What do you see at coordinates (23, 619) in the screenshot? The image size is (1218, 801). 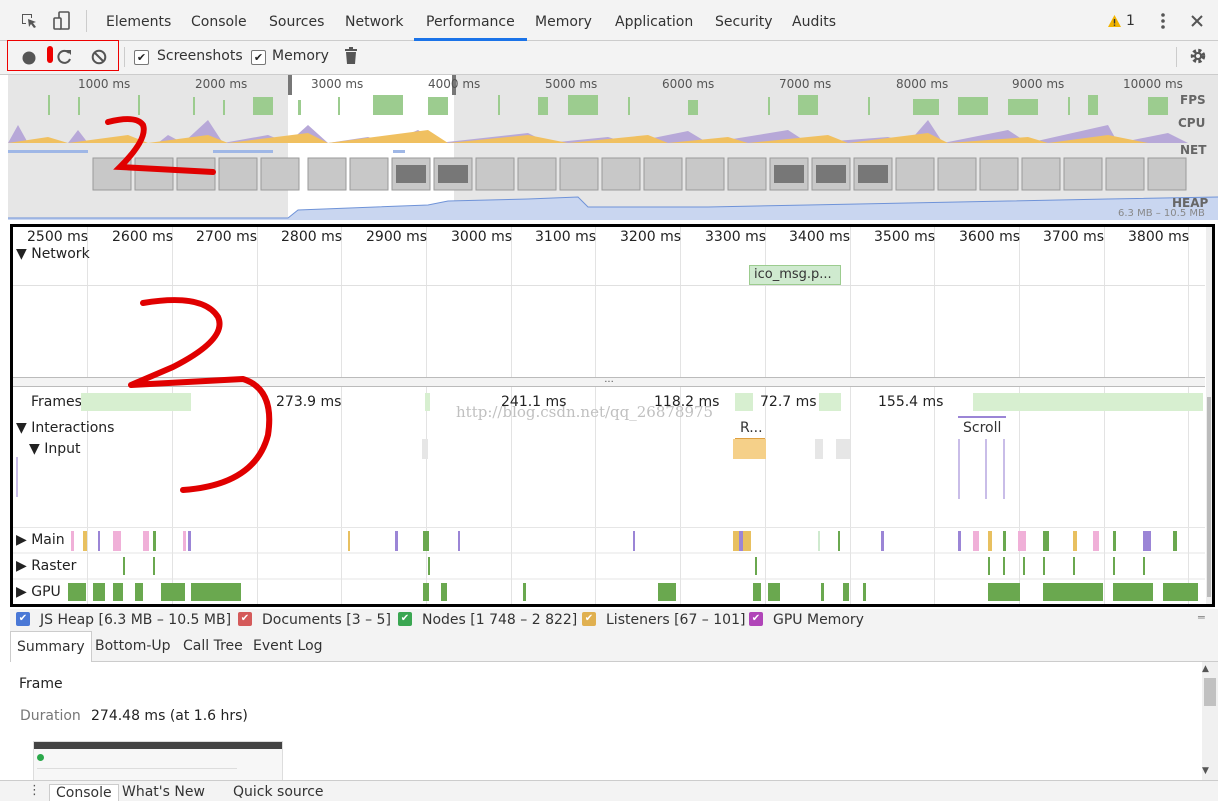 I see `js-heap-checkbox: ✔` at bounding box center [23, 619].